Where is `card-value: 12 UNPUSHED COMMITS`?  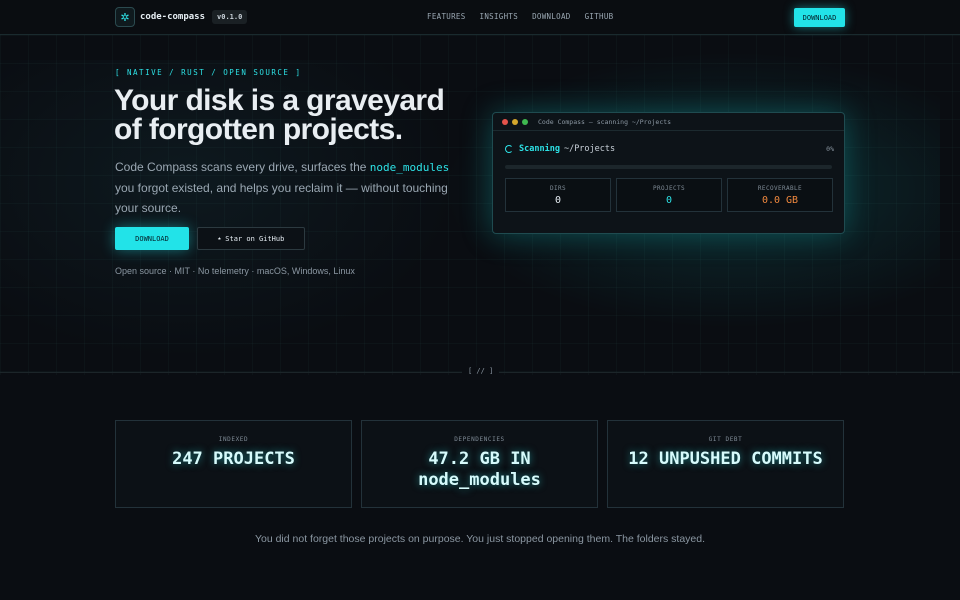 card-value: 12 UNPUSHED COMMITS is located at coordinates (725, 459).